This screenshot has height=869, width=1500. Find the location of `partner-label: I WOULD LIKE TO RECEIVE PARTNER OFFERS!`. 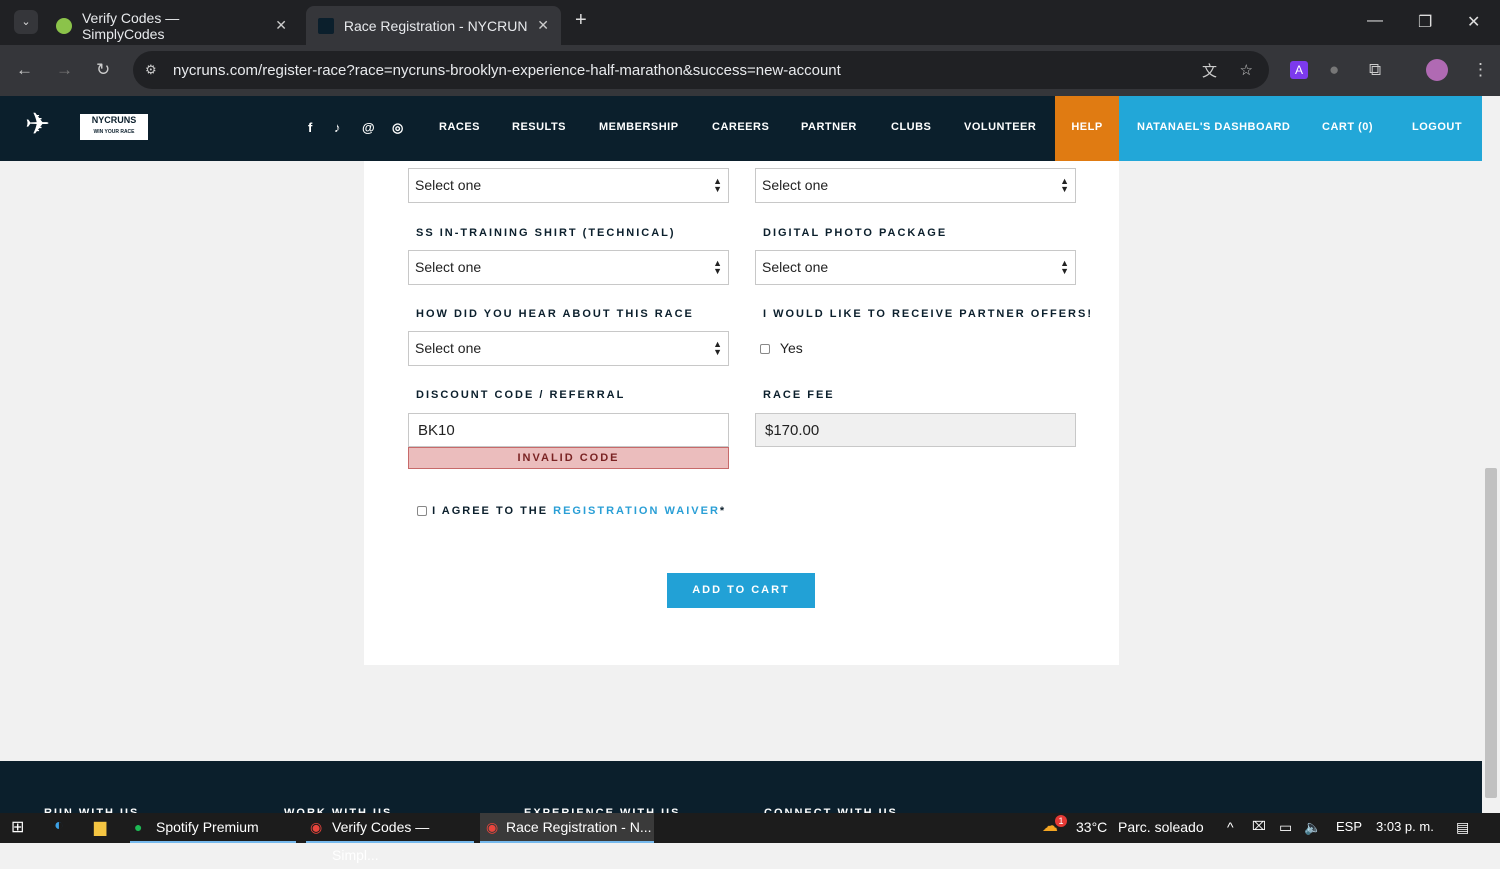

partner-label: I WOULD LIKE TO RECEIVE PARTNER OFFERS! is located at coordinates (928, 314).